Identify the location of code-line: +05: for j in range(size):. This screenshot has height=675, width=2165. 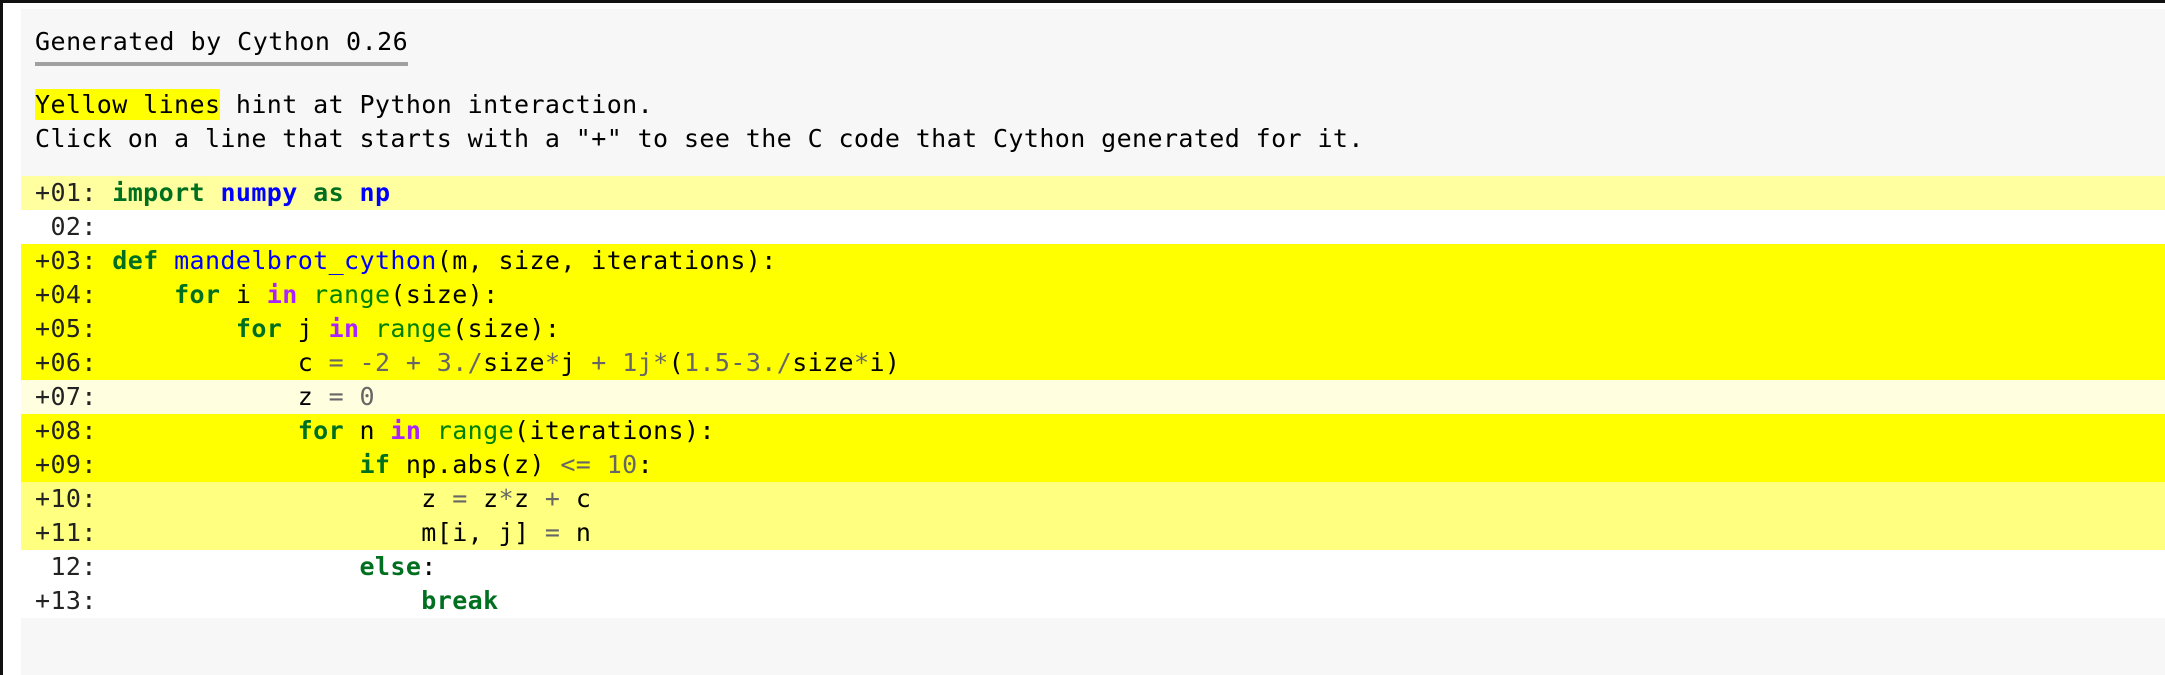
(1093, 329).